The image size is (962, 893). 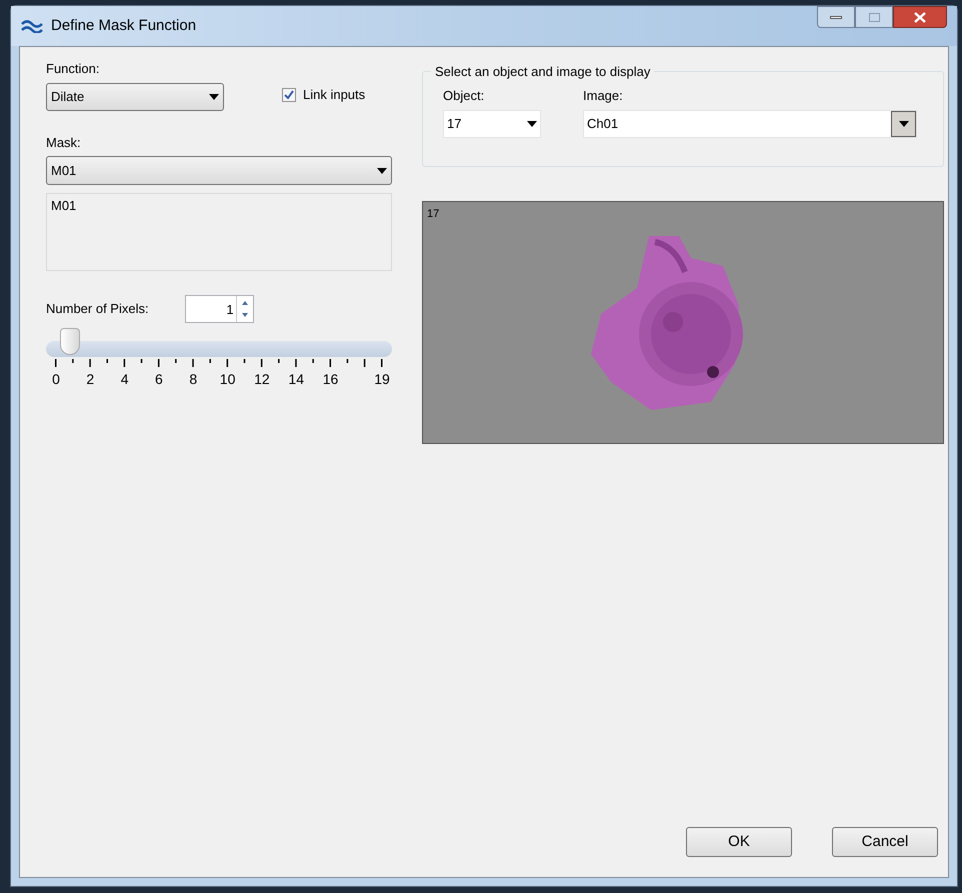 What do you see at coordinates (219, 309) in the screenshot?
I see `pixels-spinner: 1` at bounding box center [219, 309].